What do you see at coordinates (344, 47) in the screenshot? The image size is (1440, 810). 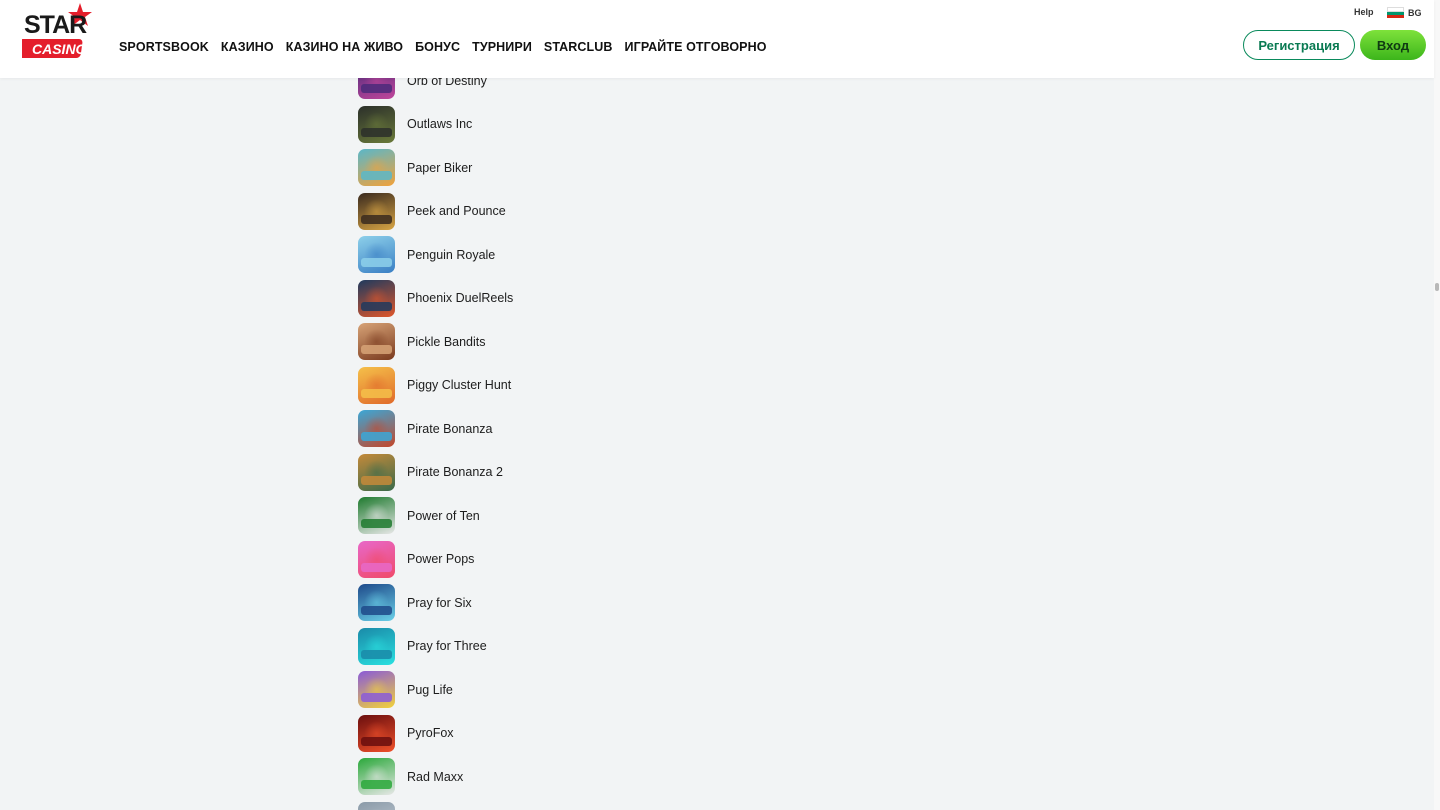 I see `nav-live-casino: КАЗИНО НА ЖИВО` at bounding box center [344, 47].